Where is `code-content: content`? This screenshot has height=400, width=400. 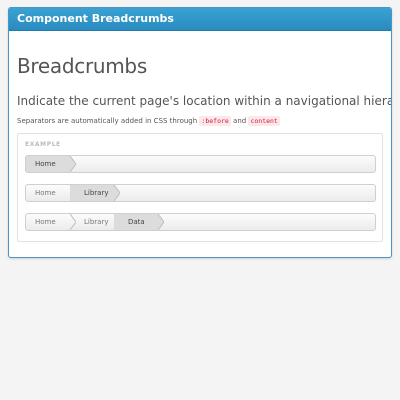 code-content: content is located at coordinates (264, 121).